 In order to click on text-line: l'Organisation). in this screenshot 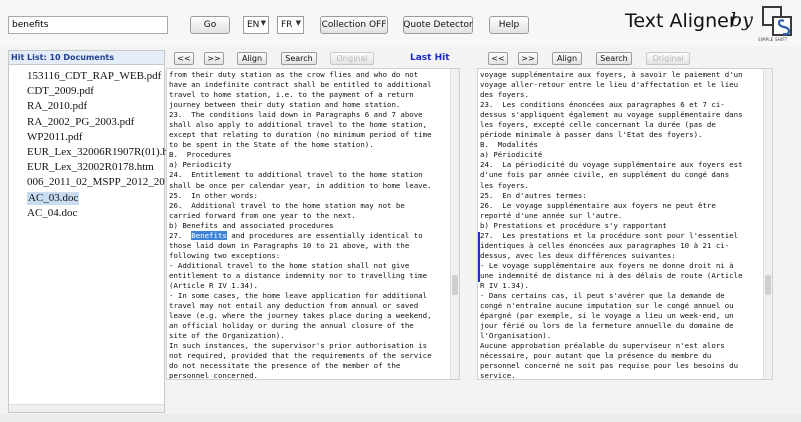, I will do `click(516, 336)`.